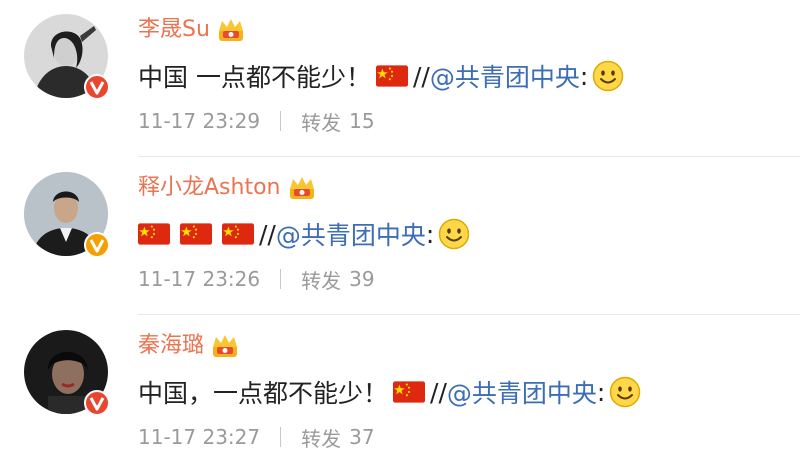  Describe the element at coordinates (209, 188) in the screenshot. I see `username: 释小龙Ashton` at that location.